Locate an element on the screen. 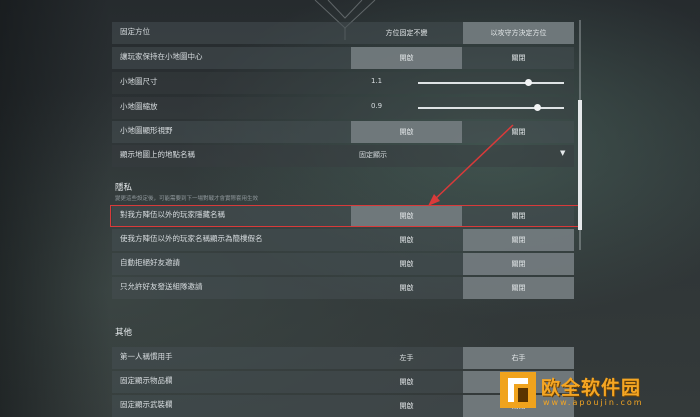 The image size is (700, 417). watermark-url: www.apoujin.com is located at coordinates (593, 402).